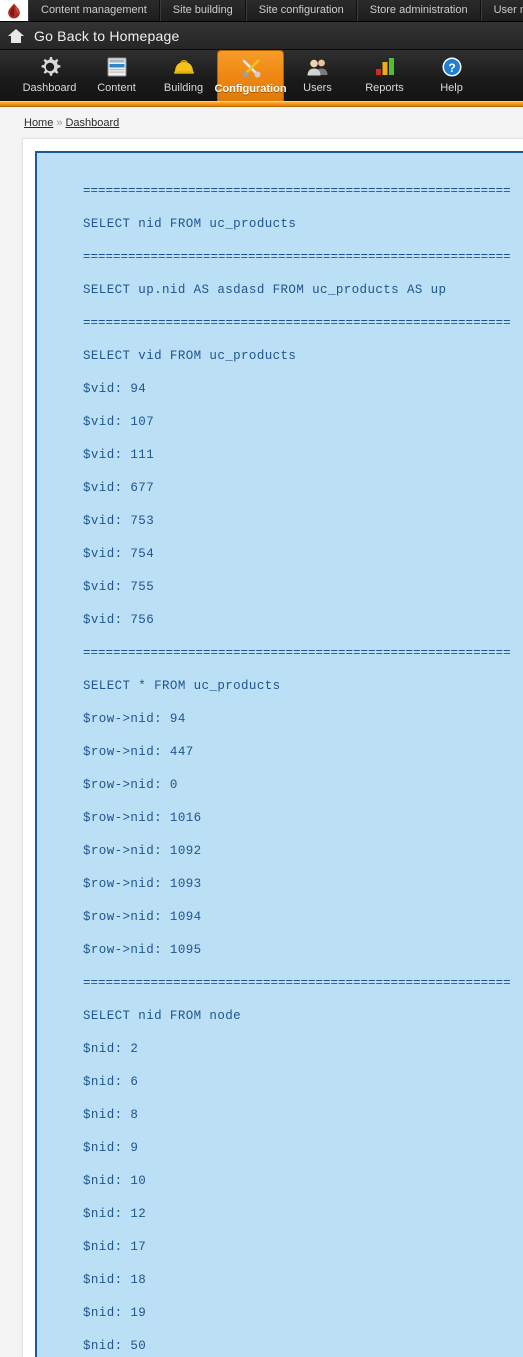  I want to click on toolbar-tab-help-label: Help, so click(451, 88).